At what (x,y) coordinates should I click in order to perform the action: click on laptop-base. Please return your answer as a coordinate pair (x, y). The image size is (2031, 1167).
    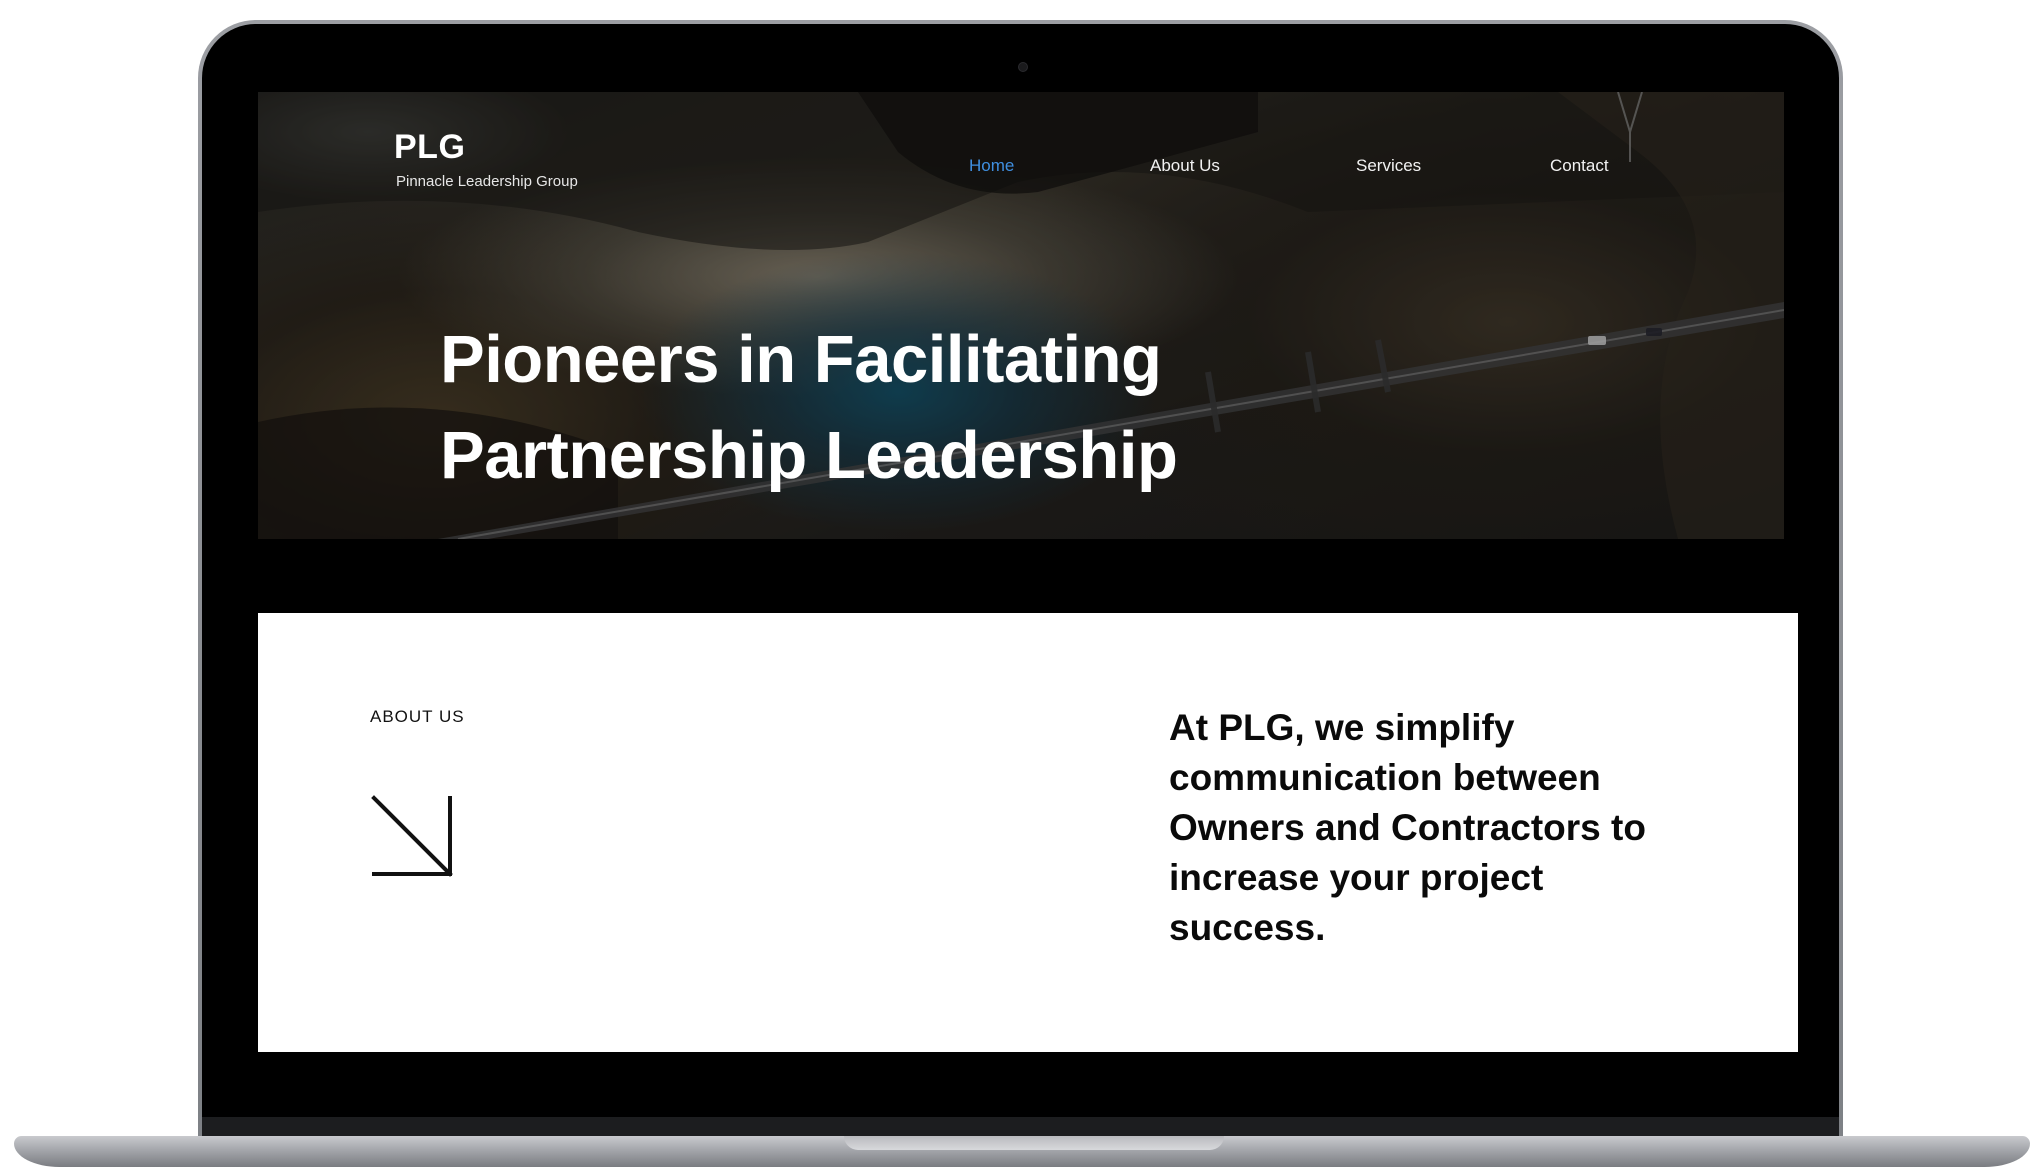
    Looking at the image, I should click on (1022, 1151).